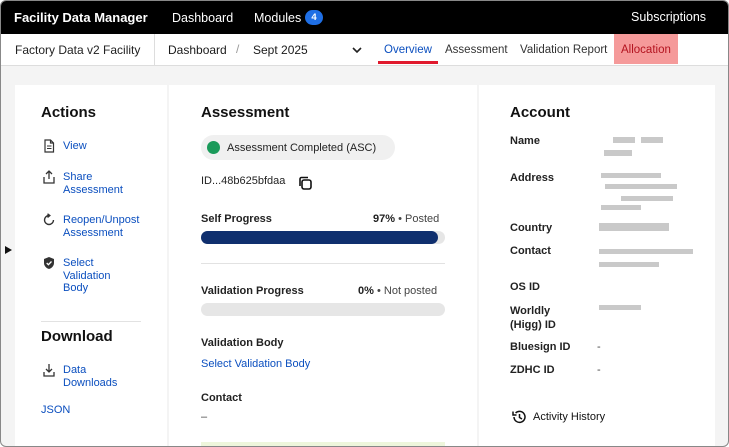 The image size is (729, 447). Describe the element at coordinates (408, 62) in the screenshot. I see `active-tab-indicator` at that location.